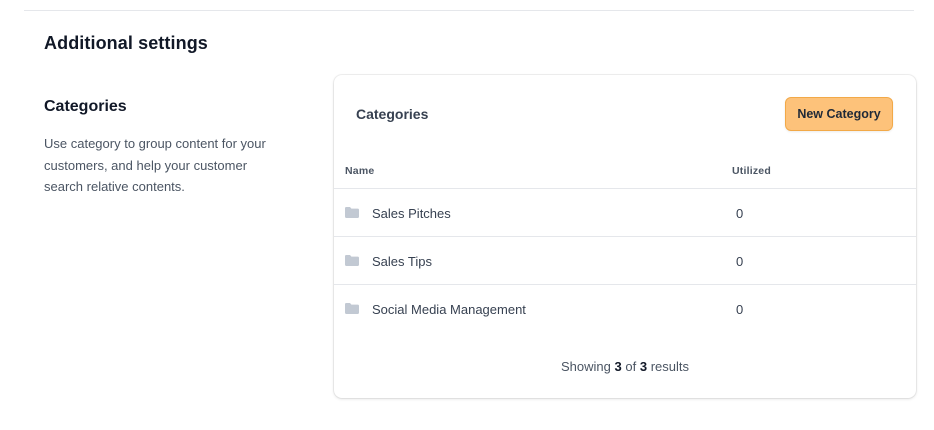  What do you see at coordinates (839, 114) in the screenshot?
I see `new-category-button: New Category` at bounding box center [839, 114].